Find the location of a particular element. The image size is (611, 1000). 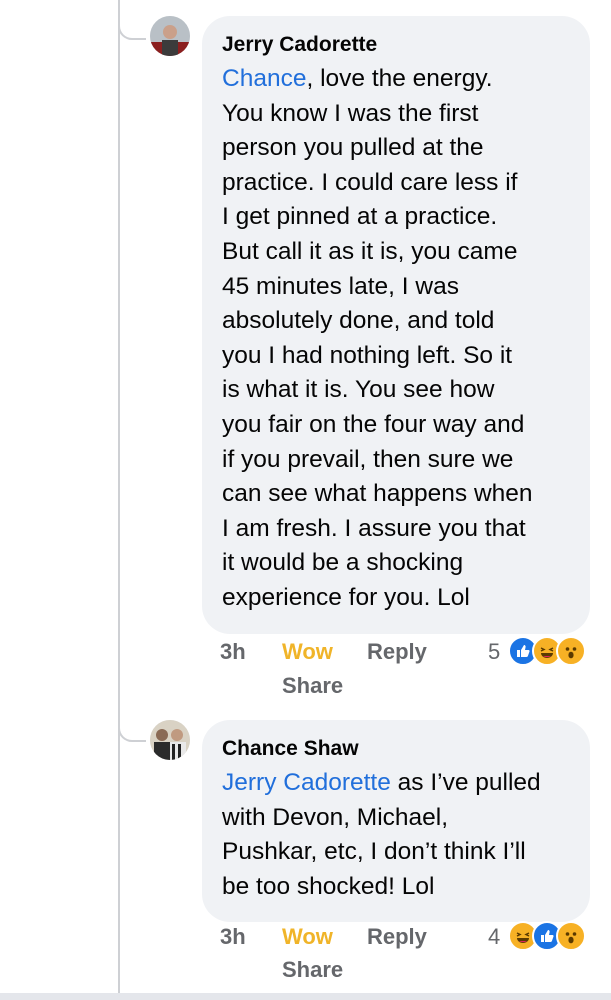

bottom-divider is located at coordinates (305, 996).